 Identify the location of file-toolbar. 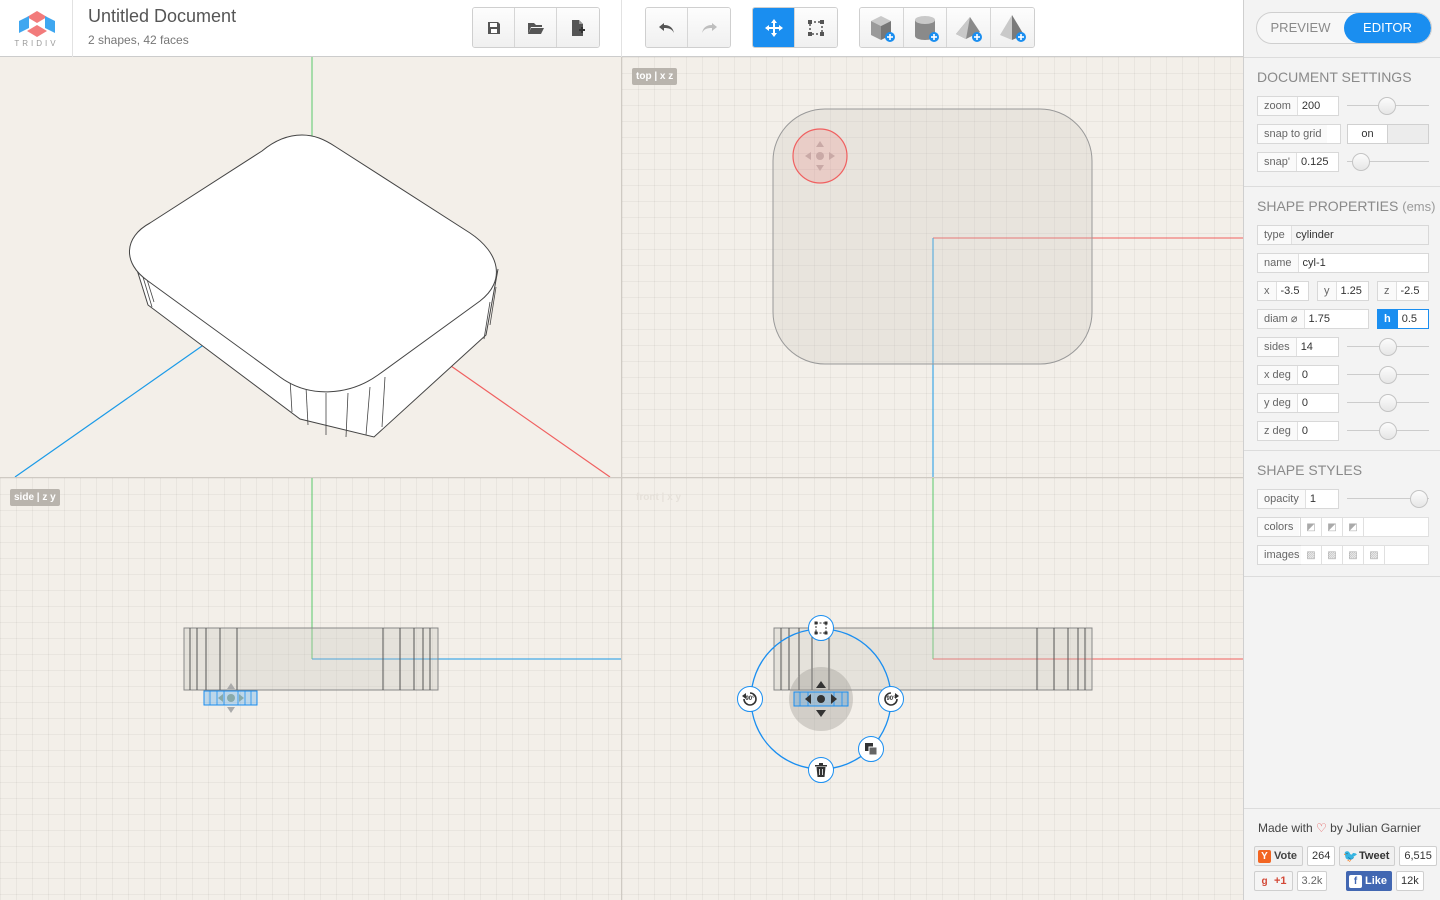
(536, 27).